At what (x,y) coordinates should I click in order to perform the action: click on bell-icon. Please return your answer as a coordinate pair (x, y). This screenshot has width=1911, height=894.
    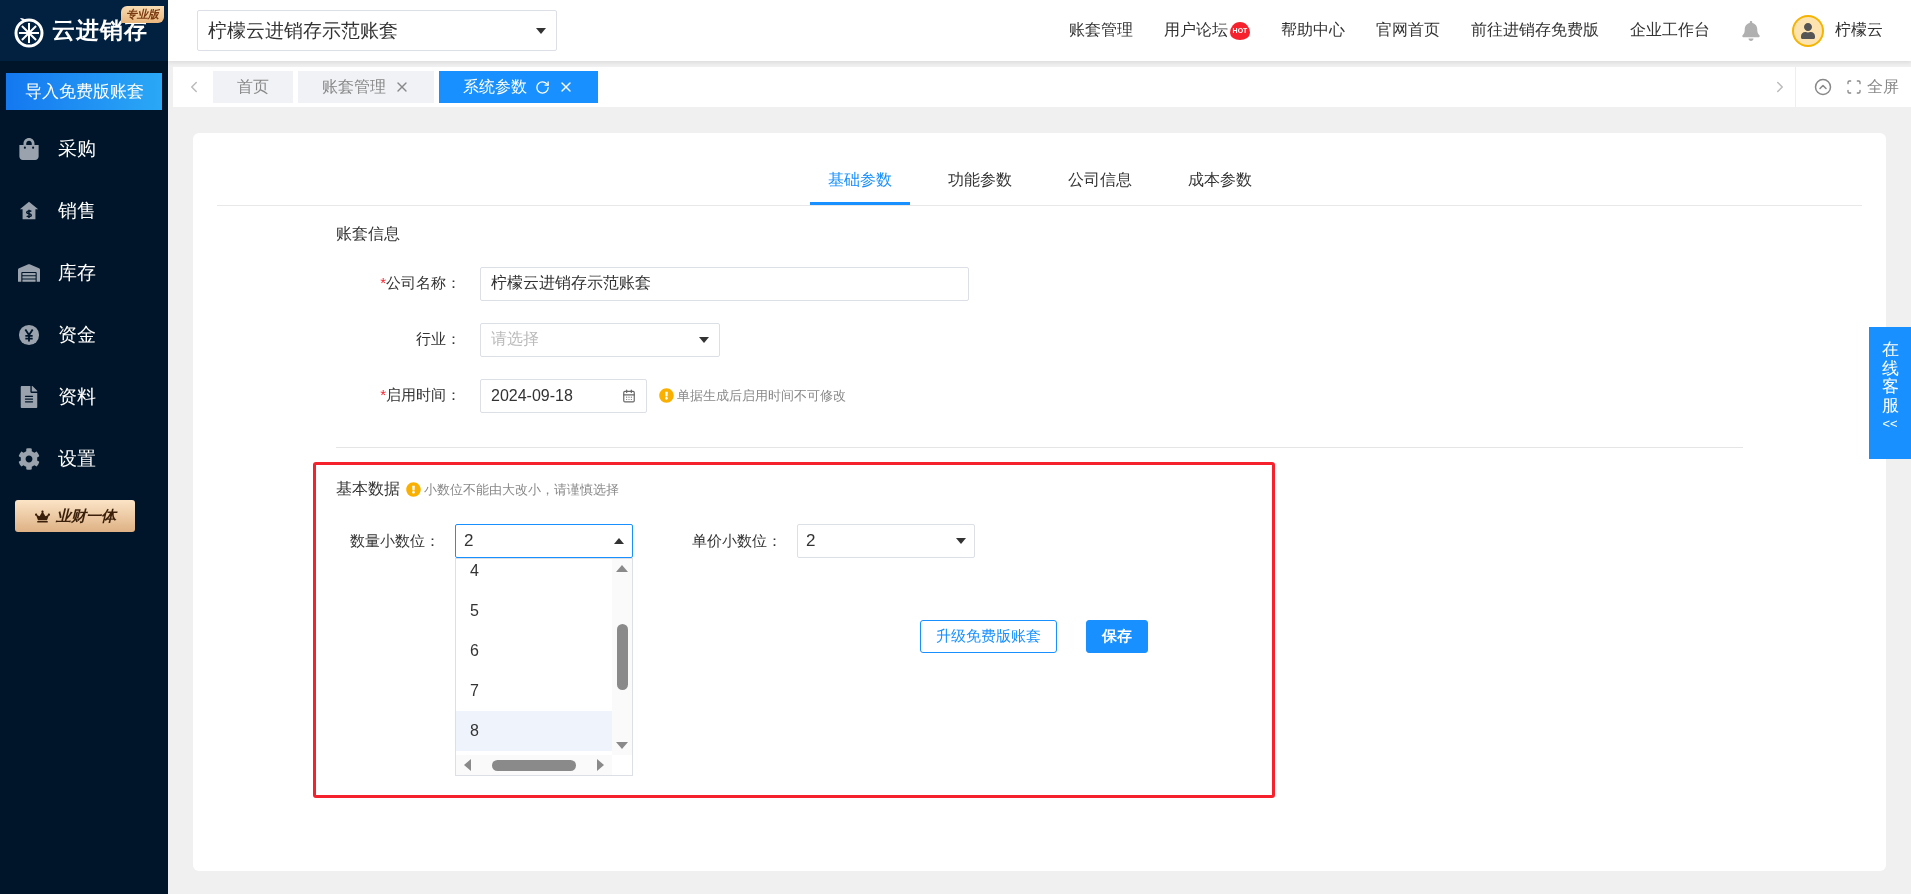
    Looking at the image, I should click on (1751, 30).